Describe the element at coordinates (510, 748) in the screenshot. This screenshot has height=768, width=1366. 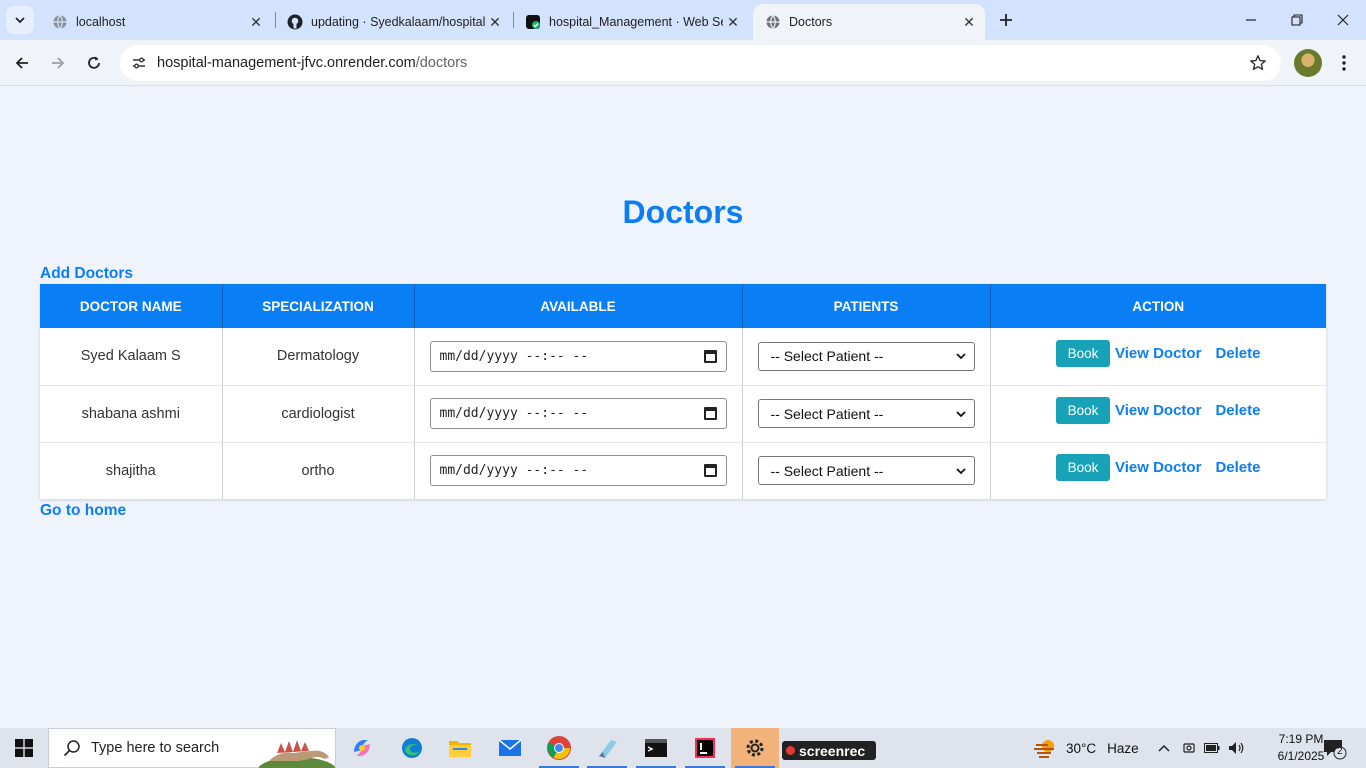
I see `mail-icon` at that location.